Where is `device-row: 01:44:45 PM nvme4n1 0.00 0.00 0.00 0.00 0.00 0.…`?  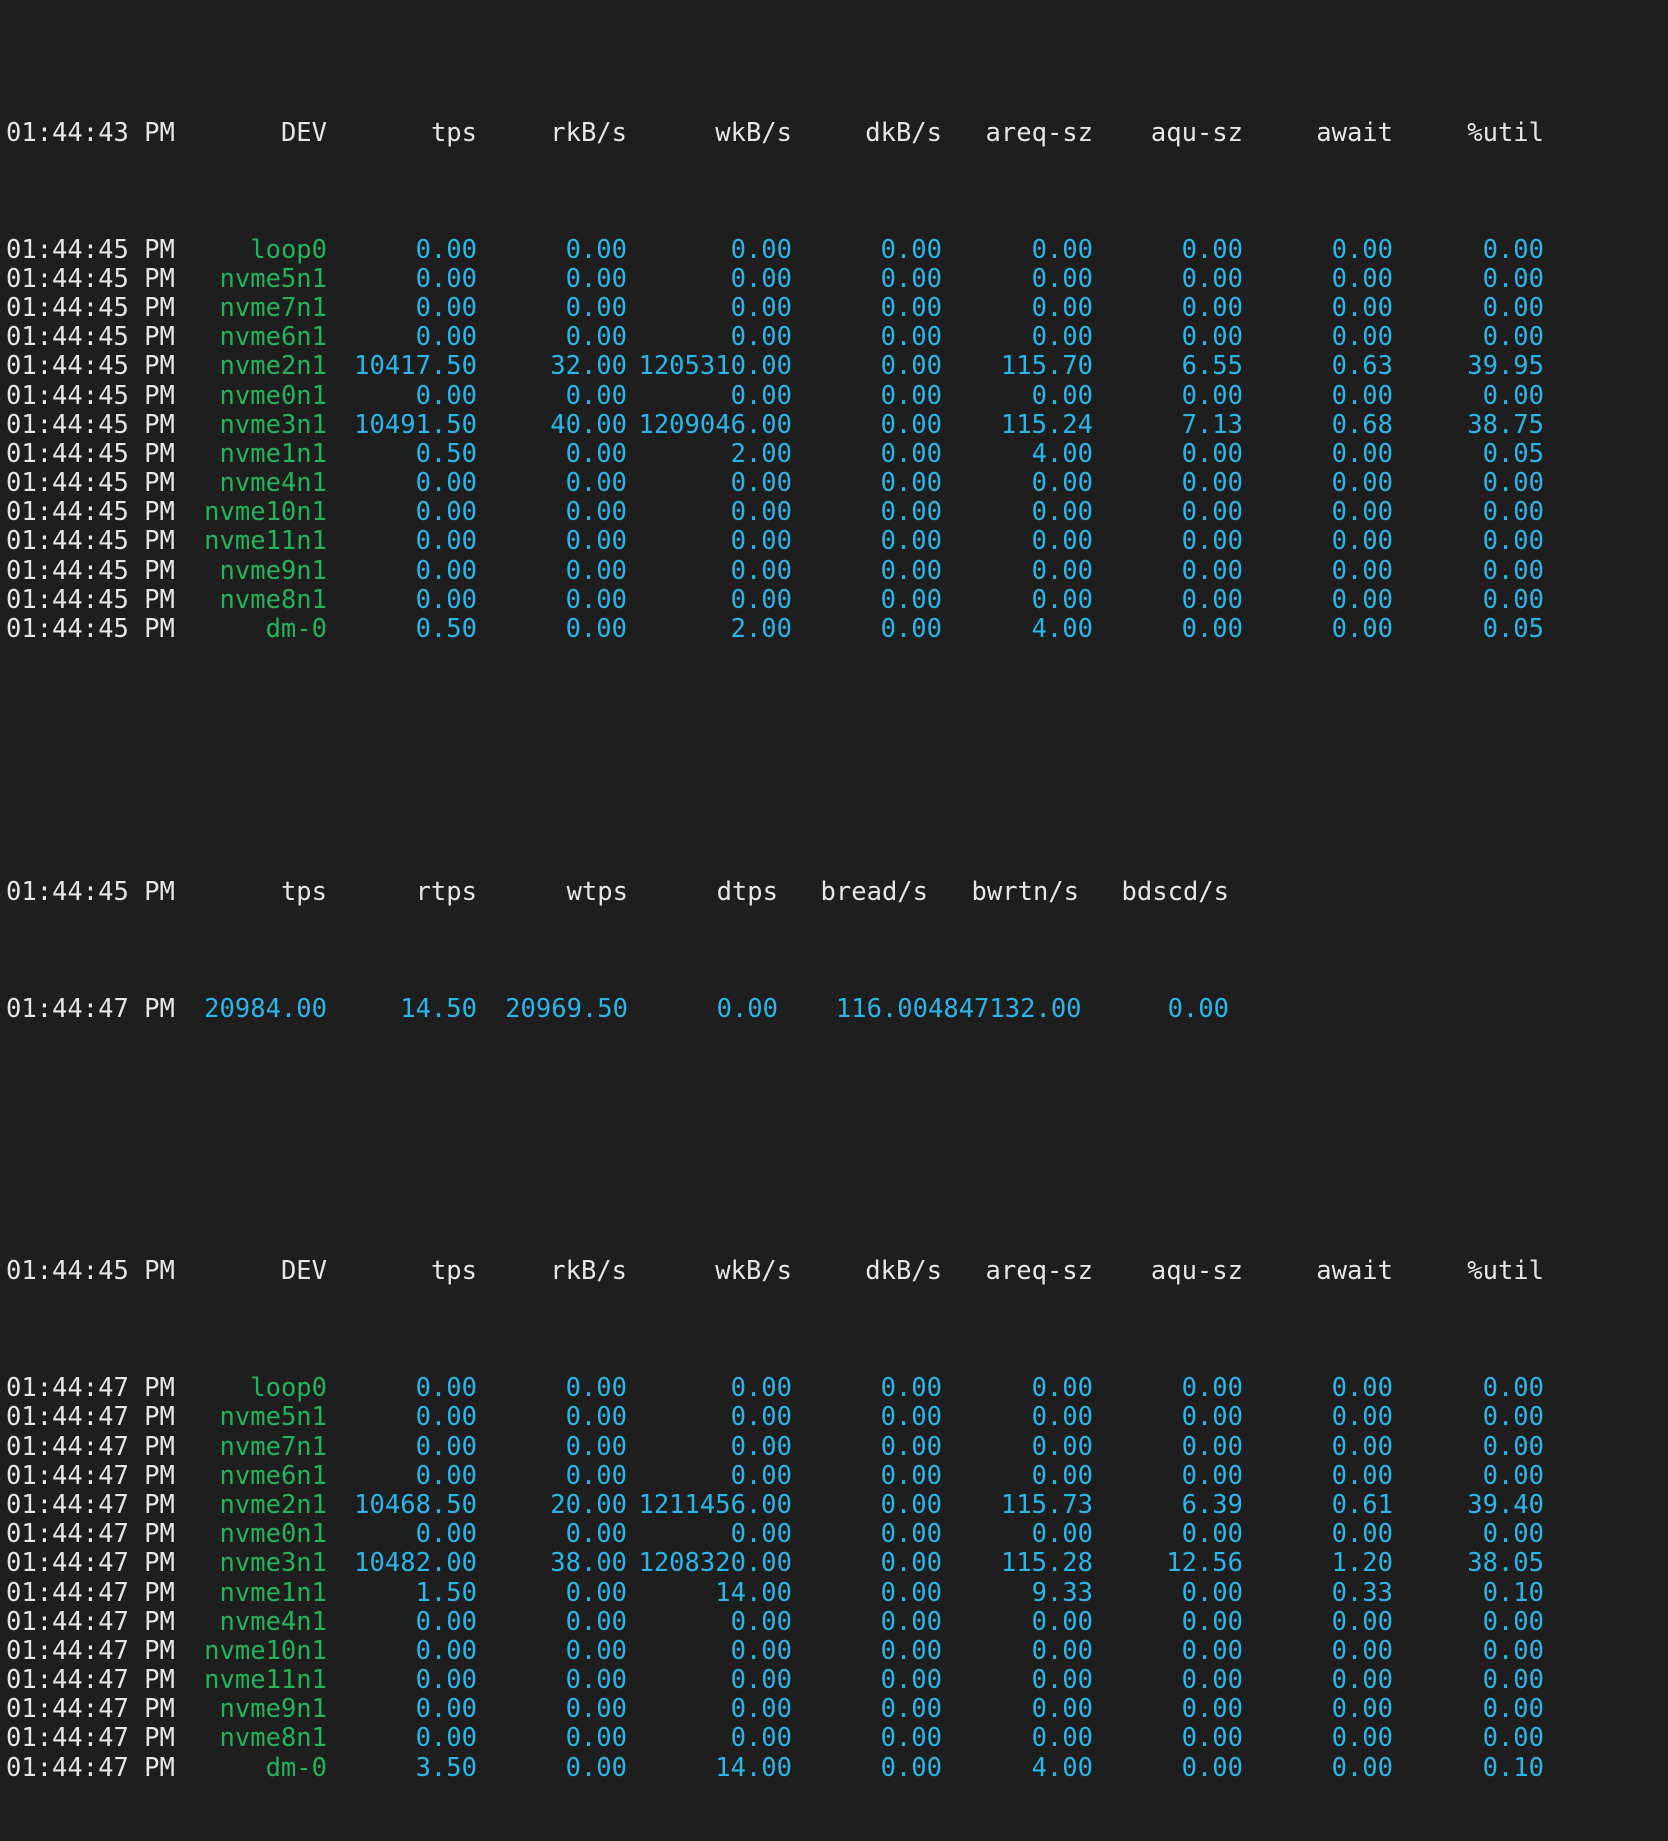
device-row: 01:44:45 PM nvme4n1 0.00 0.00 0.00 0.00 0.00 0.… is located at coordinates (837, 483).